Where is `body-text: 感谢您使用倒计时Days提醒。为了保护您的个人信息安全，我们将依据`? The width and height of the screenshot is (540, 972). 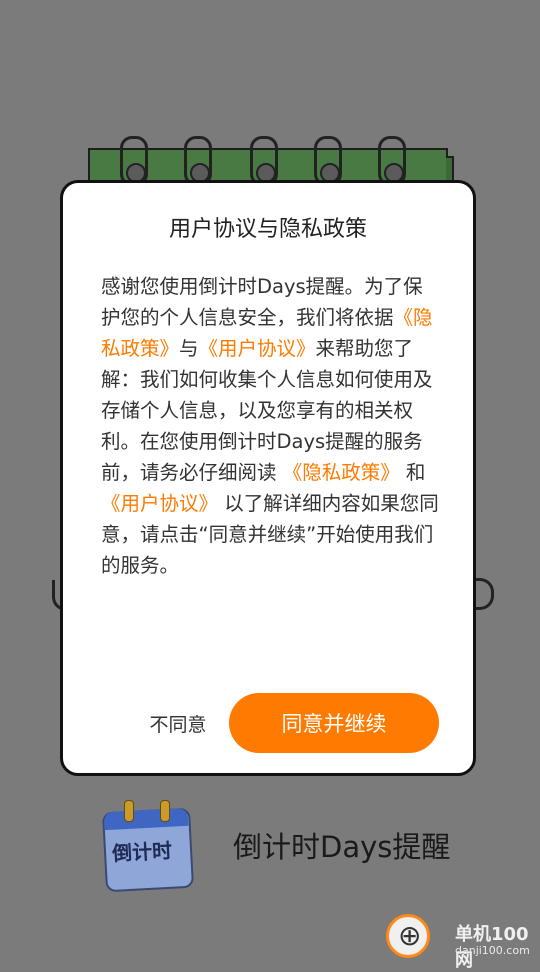
body-text: 感谢您使用倒计时Days提醒。为了保护您的个人信息安全，我们将依据 is located at coordinates (262, 302).